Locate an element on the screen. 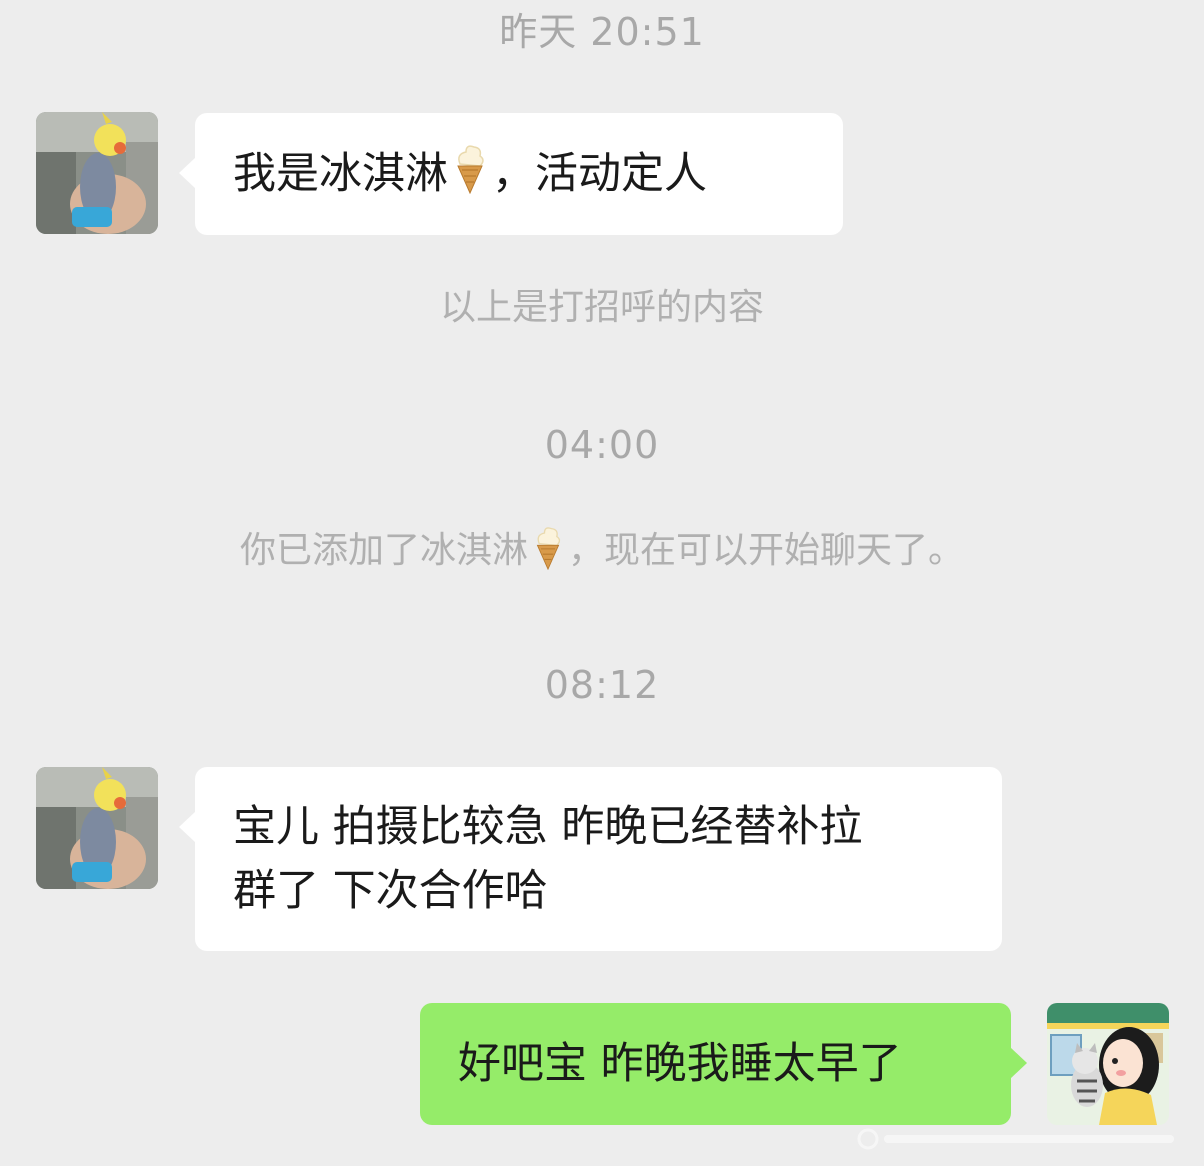 Image resolution: width=1204 pixels, height=1166 pixels. incoming-message-bubble: 宝儿 拍摄比较急 昨晚已经替补拉 群了 下次合作哈 is located at coordinates (590, 859).